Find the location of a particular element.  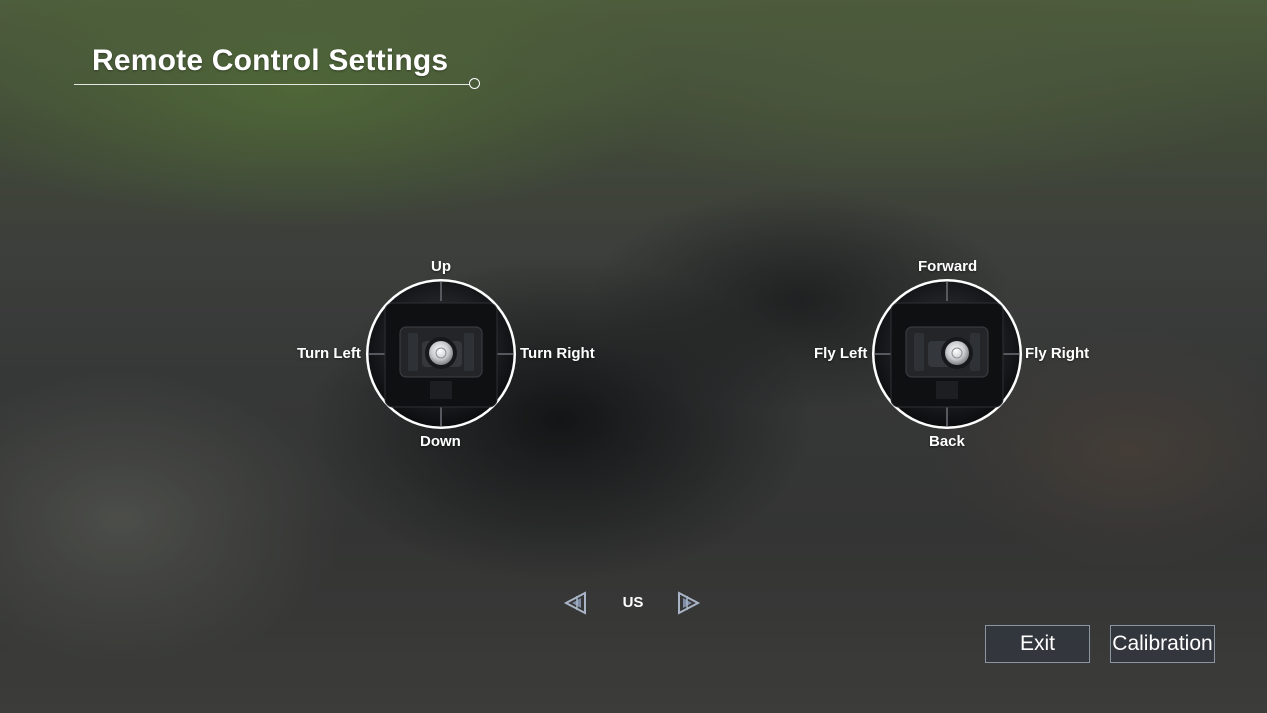

title-underline-dot is located at coordinates (474, 83).